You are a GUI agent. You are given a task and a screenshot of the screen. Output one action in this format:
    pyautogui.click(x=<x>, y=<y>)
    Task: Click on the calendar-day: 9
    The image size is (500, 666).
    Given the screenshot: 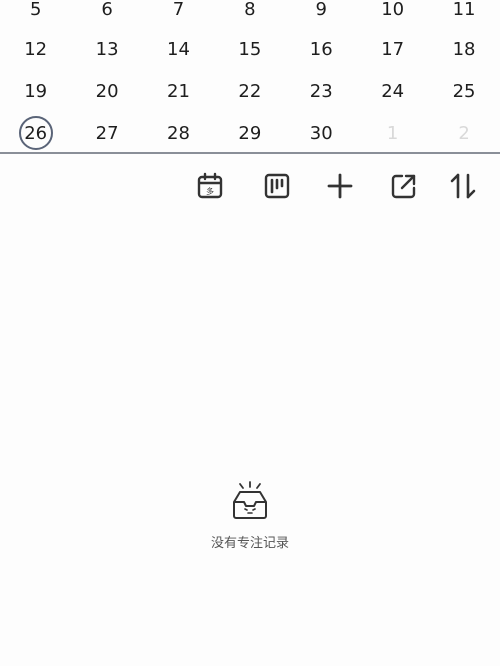 What is the action you would take?
    pyautogui.click(x=321, y=15)
    